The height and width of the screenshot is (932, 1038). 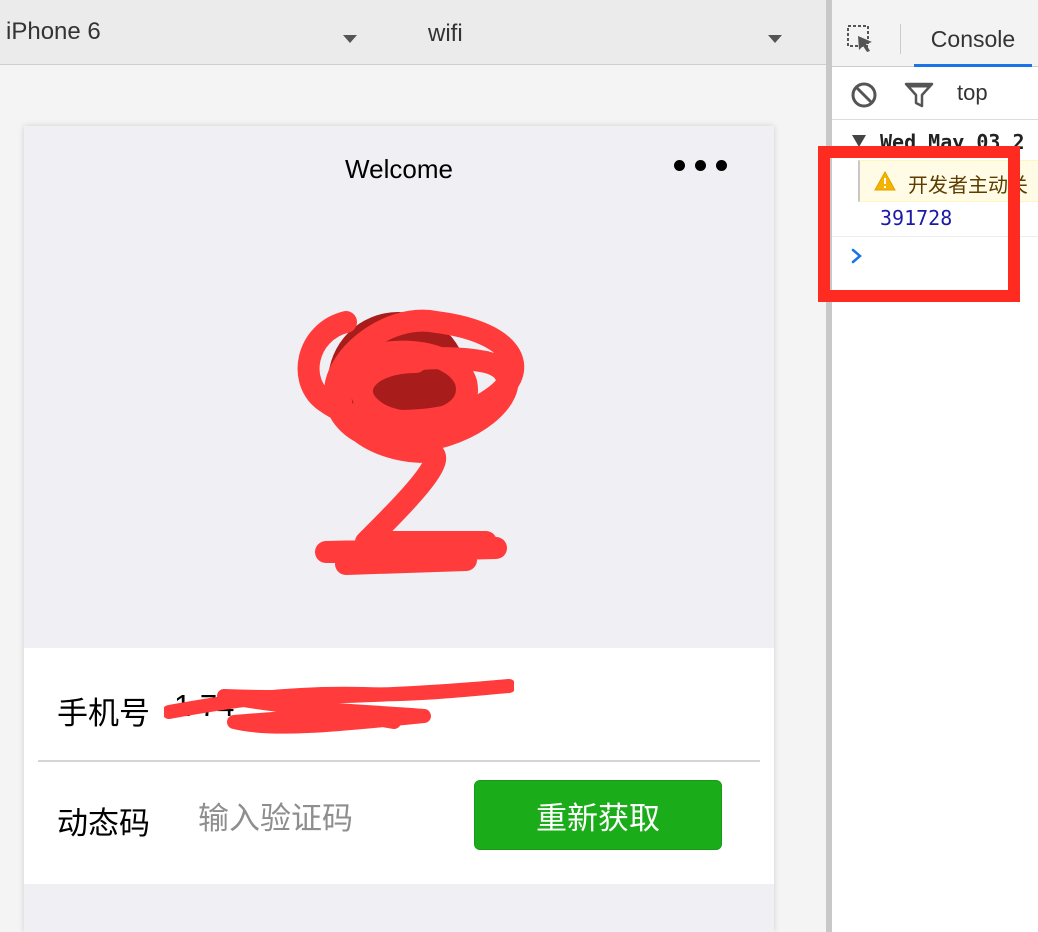 I want to click on inspect-element-icon, so click(x=861, y=39).